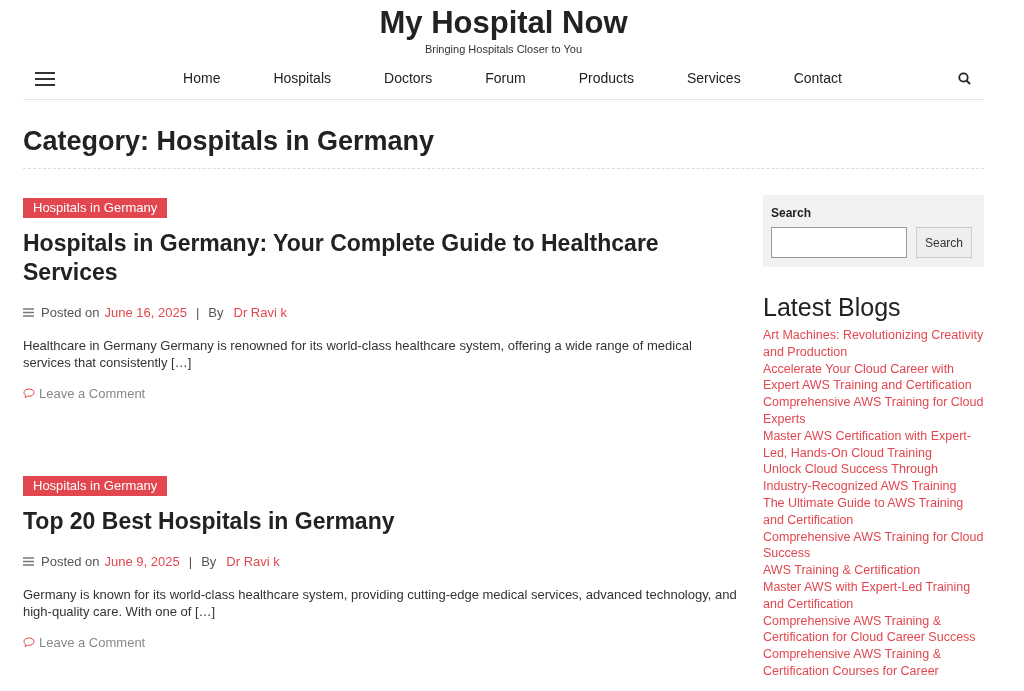 Image resolution: width=1024 pixels, height=691 pixels. Describe the element at coordinates (145, 313) in the screenshot. I see `post-date: June 16, 2025` at that location.